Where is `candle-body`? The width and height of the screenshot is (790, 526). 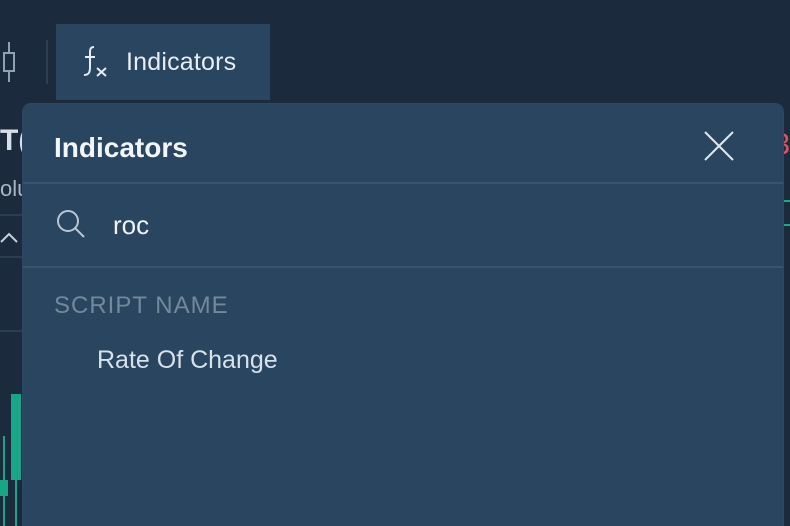
candle-body is located at coordinates (16, 437).